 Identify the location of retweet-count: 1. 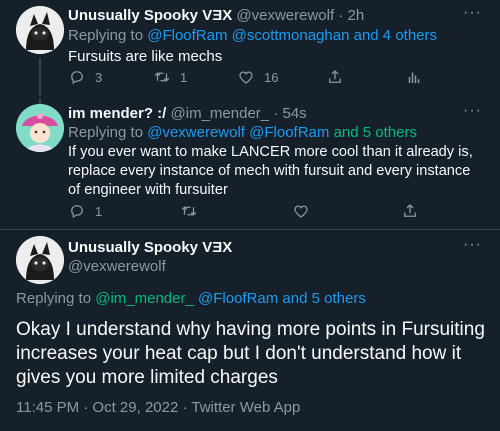
(184, 77).